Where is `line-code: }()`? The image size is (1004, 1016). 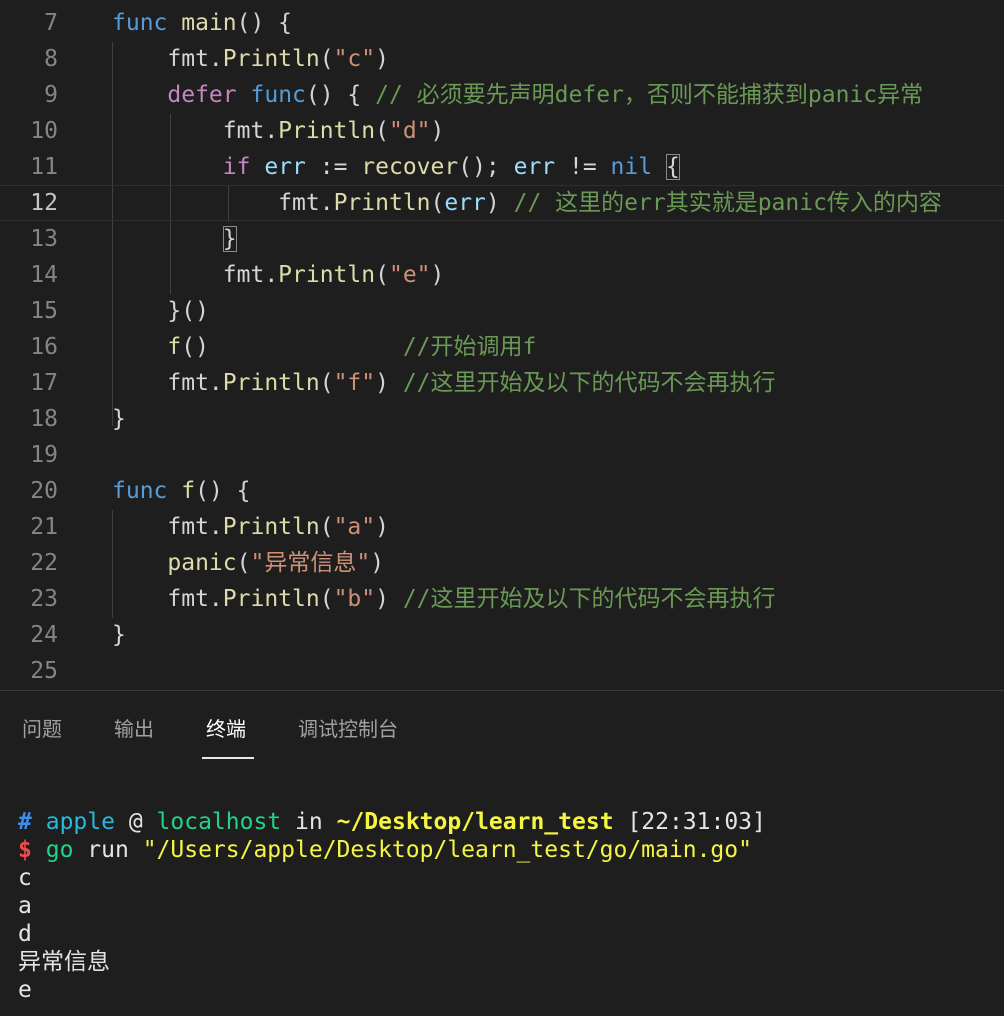
line-code: }() is located at coordinates (160, 311).